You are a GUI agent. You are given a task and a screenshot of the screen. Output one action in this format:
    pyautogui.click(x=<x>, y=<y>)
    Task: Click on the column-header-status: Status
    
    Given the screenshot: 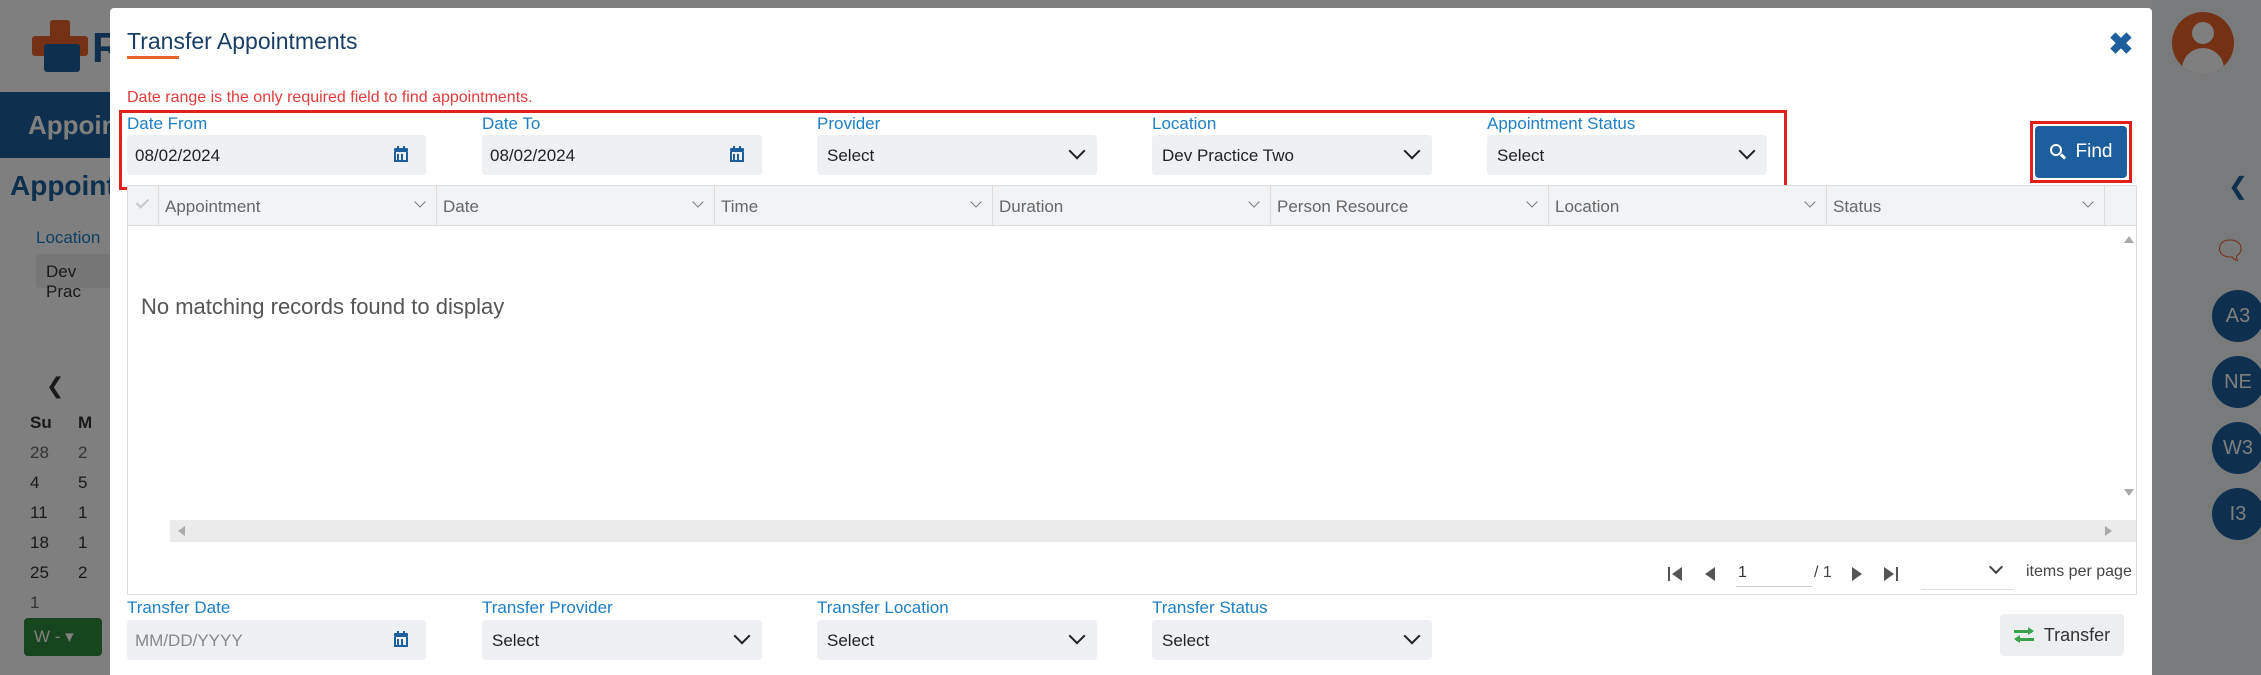 What is the action you would take?
    pyautogui.click(x=1966, y=206)
    